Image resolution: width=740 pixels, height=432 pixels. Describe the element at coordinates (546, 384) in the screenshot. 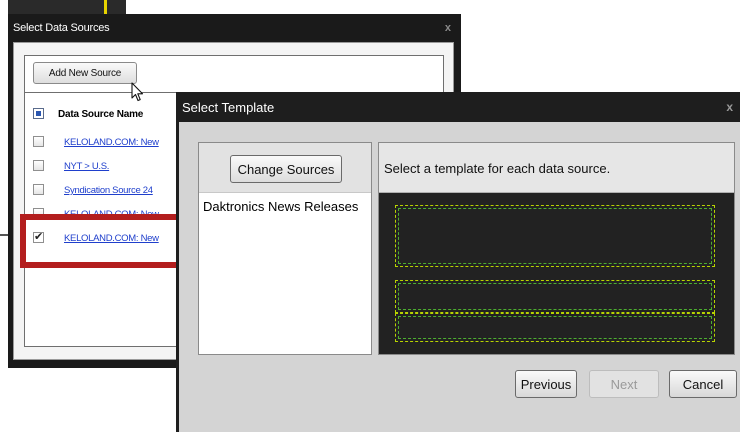

I see `previous-button: Previous` at that location.